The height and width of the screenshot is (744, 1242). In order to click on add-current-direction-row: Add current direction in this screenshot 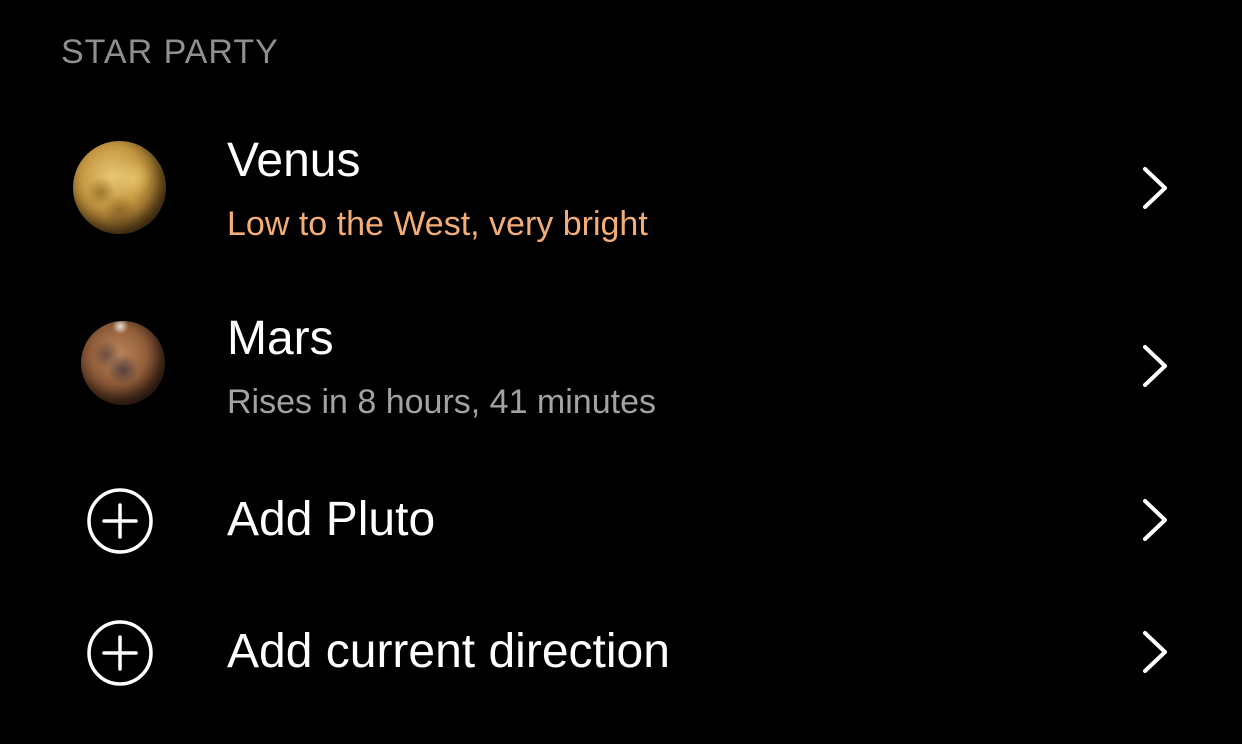, I will do `click(621, 652)`.